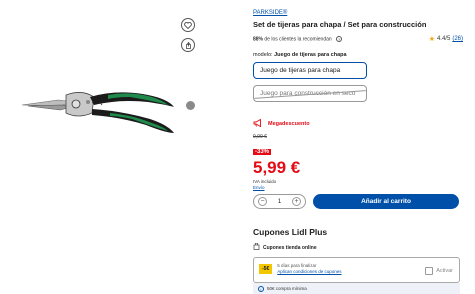  I want to click on quantity-stepper: − 1 +, so click(279, 201).